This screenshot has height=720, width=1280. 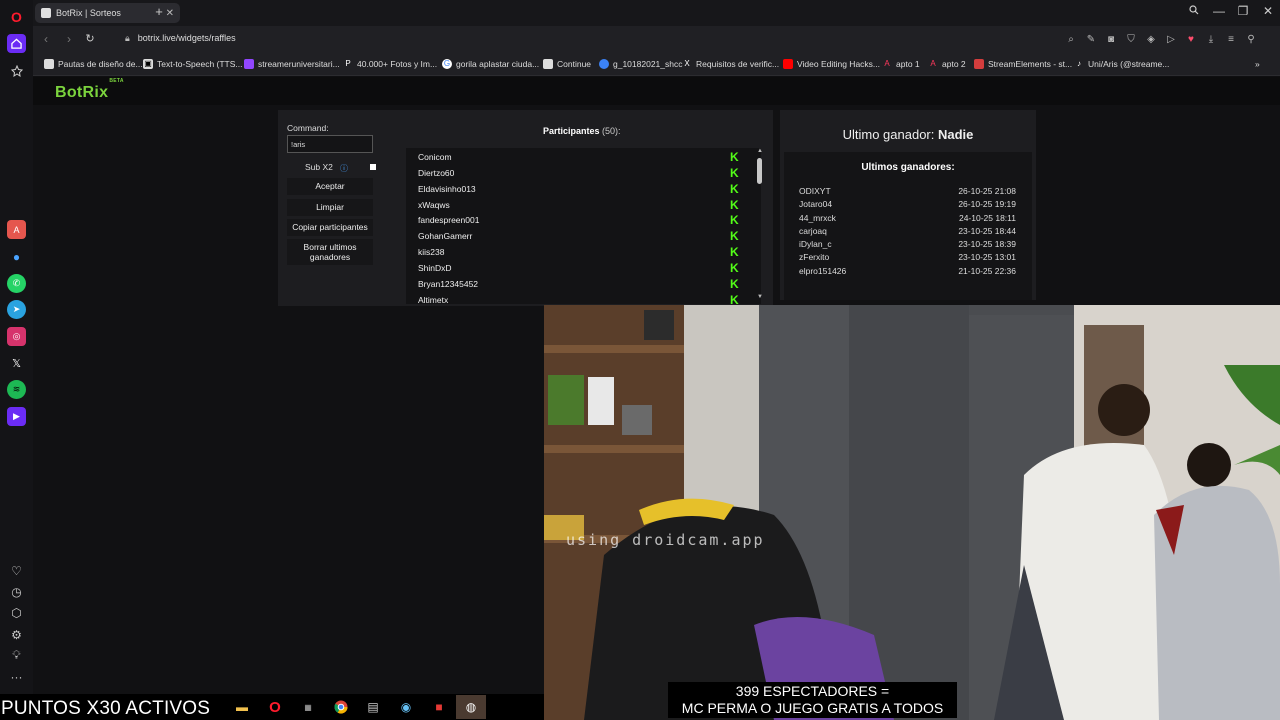 I want to click on settings-gear-icon: ⚙, so click(x=16, y=634).